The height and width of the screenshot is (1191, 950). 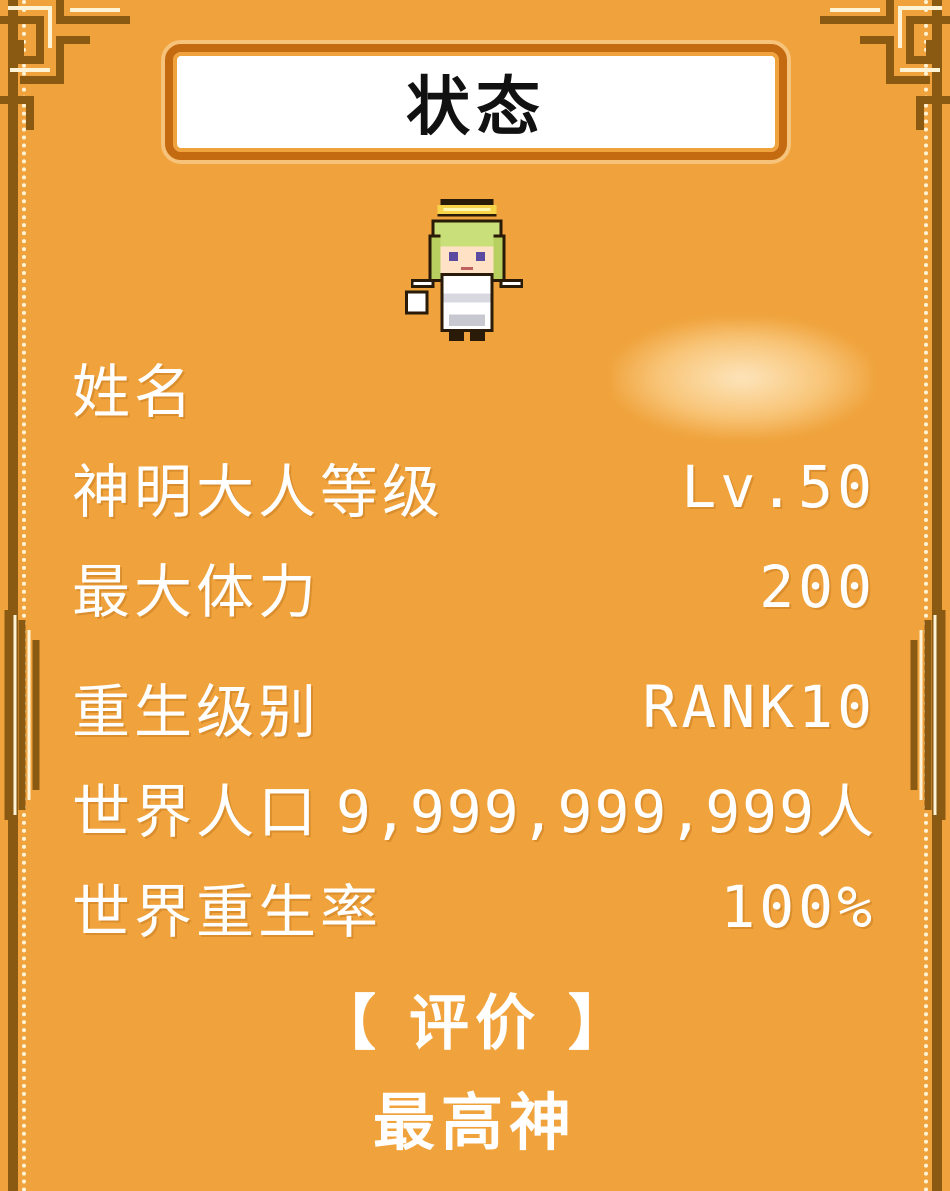 I want to click on stat-value: 200, so click(x=817, y=587).